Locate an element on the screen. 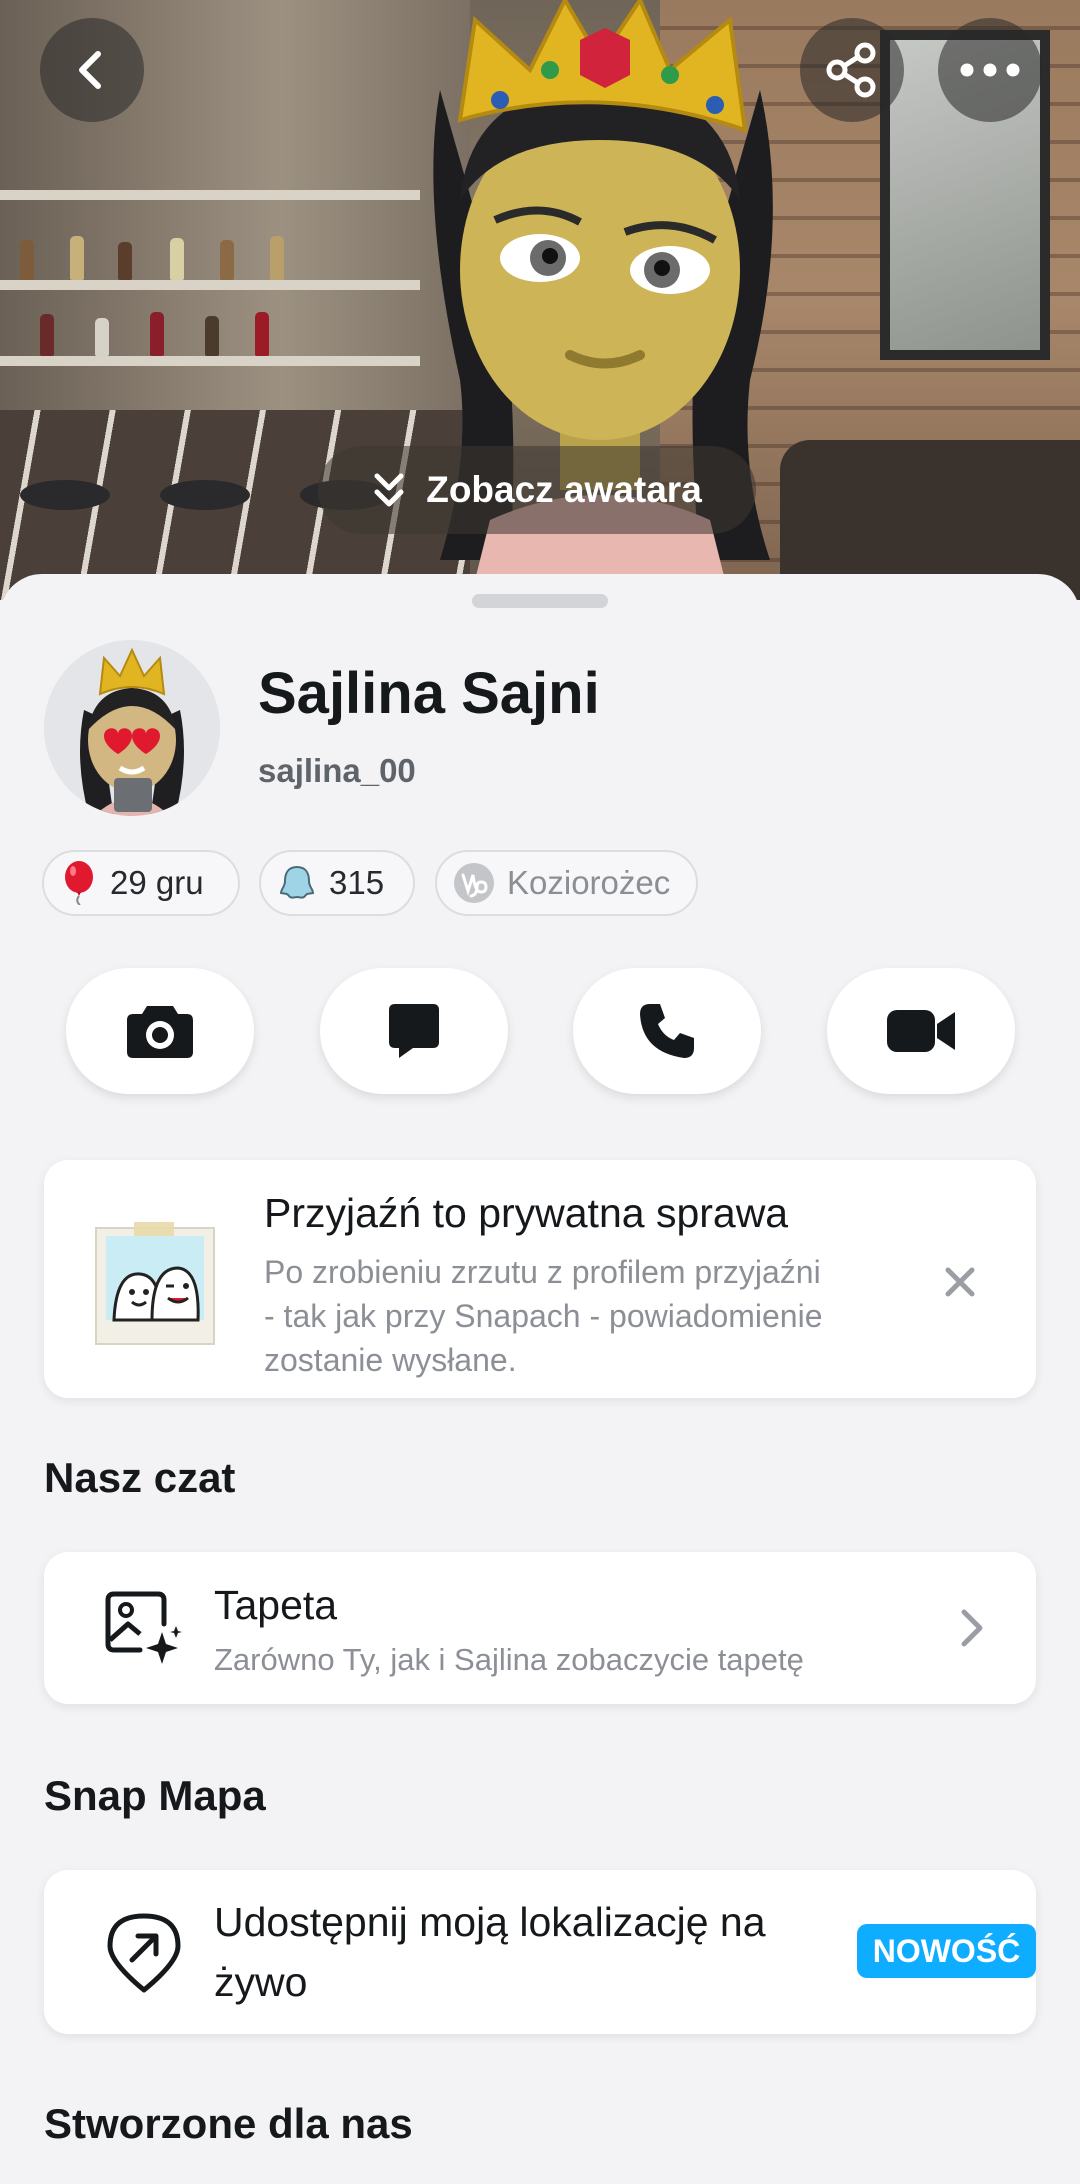 The height and width of the screenshot is (2184, 1080). ghost-score-icon is located at coordinates (297, 882).